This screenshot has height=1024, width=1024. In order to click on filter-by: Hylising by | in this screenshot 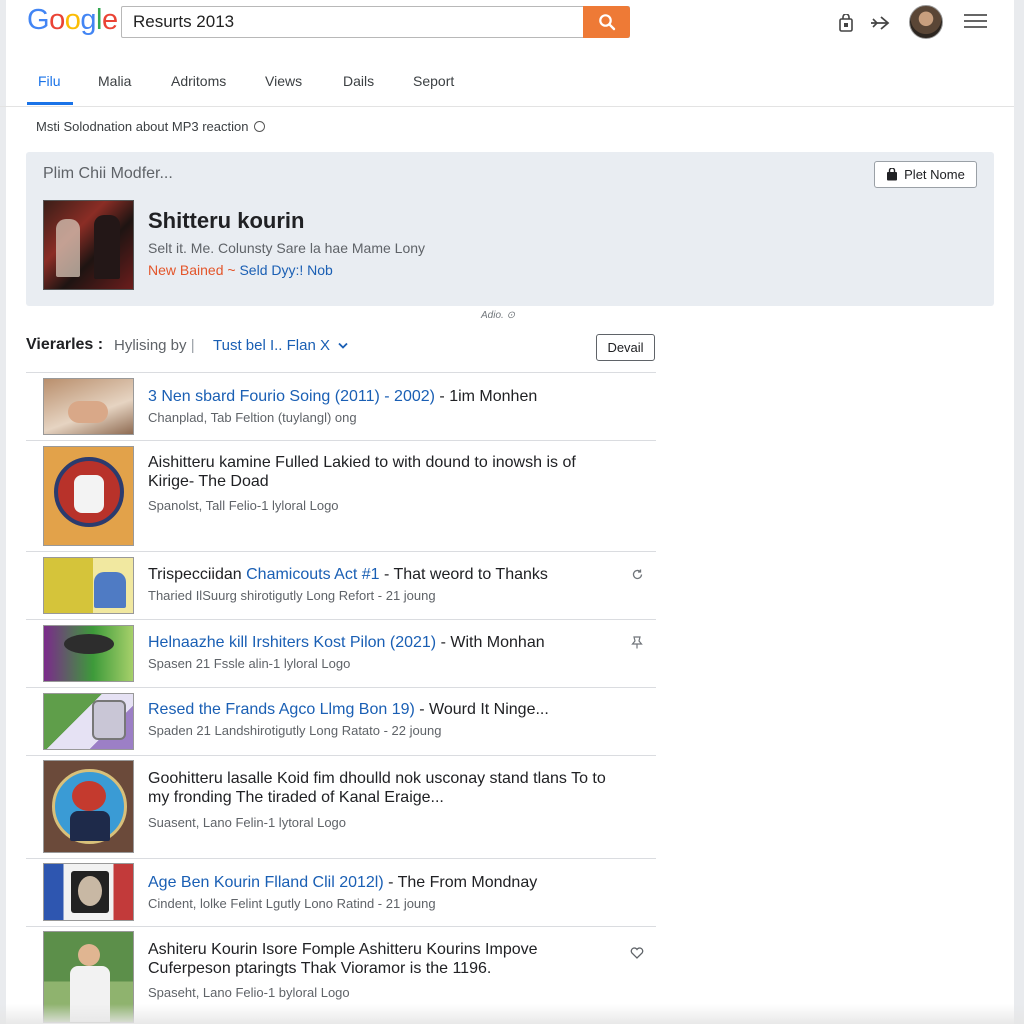, I will do `click(154, 345)`.